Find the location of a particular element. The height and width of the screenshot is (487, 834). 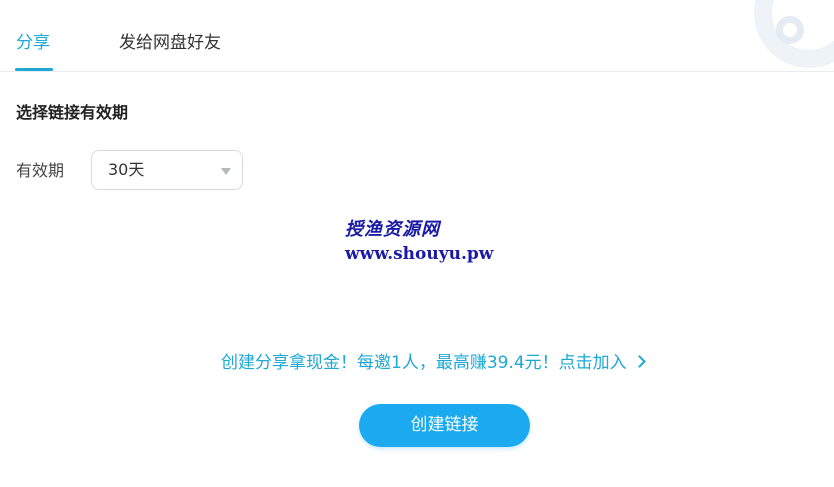

chevron-right-icon is located at coordinates (639, 361).